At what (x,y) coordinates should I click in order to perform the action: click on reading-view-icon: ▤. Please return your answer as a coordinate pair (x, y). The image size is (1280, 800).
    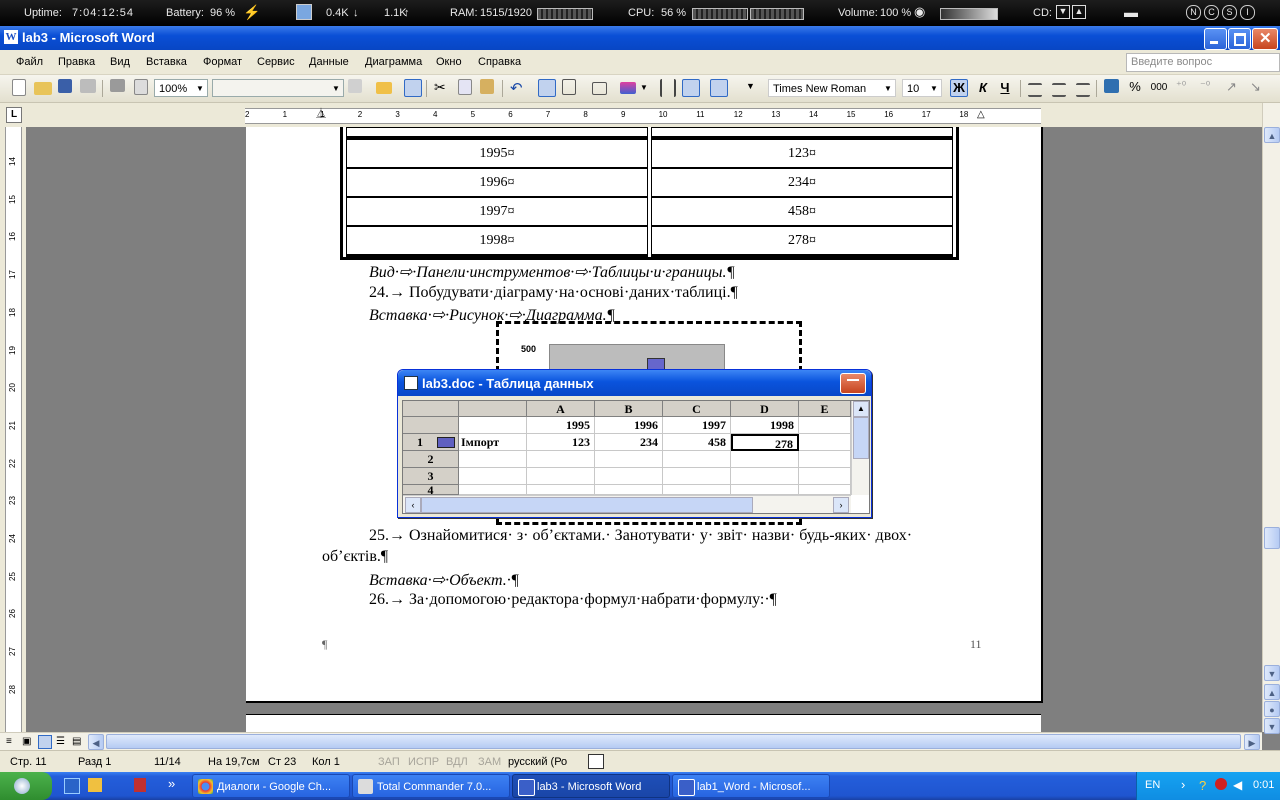
    Looking at the image, I should click on (76, 741).